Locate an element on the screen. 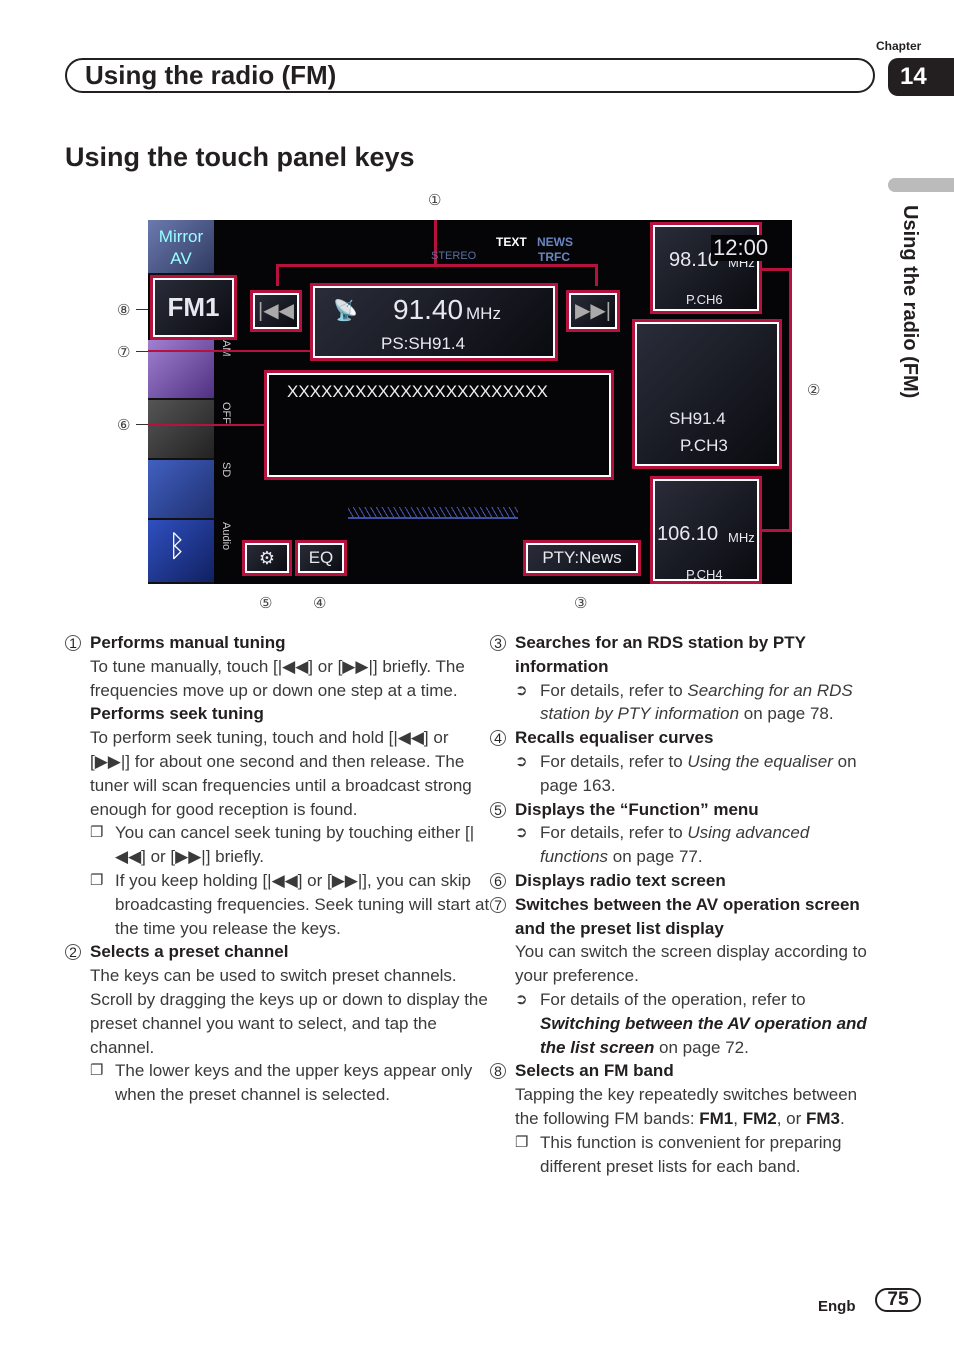 The image size is (954, 1352). next-icon: ▶▶| is located at coordinates (593, 311).